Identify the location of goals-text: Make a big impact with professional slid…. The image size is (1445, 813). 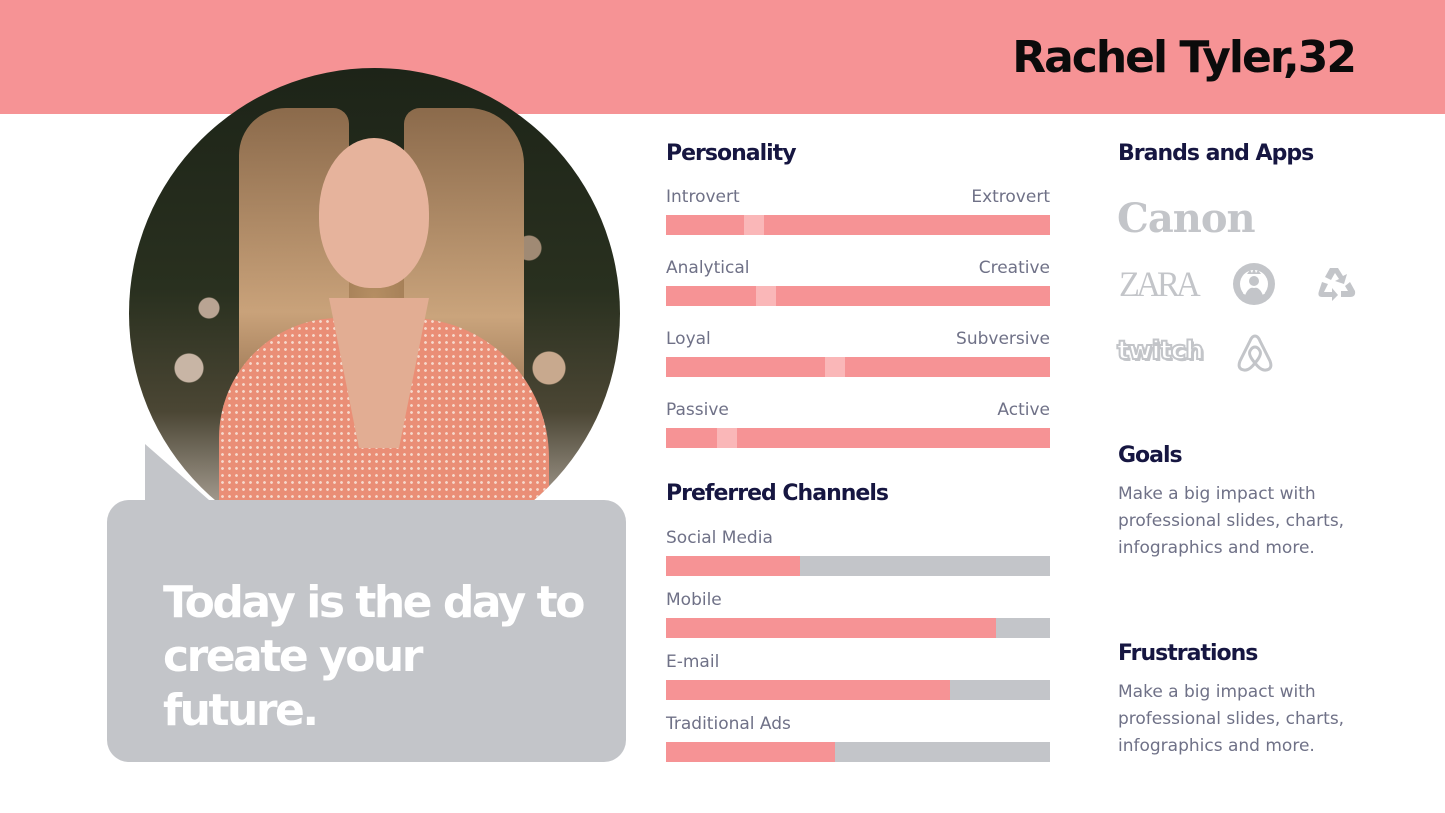
(1231, 521).